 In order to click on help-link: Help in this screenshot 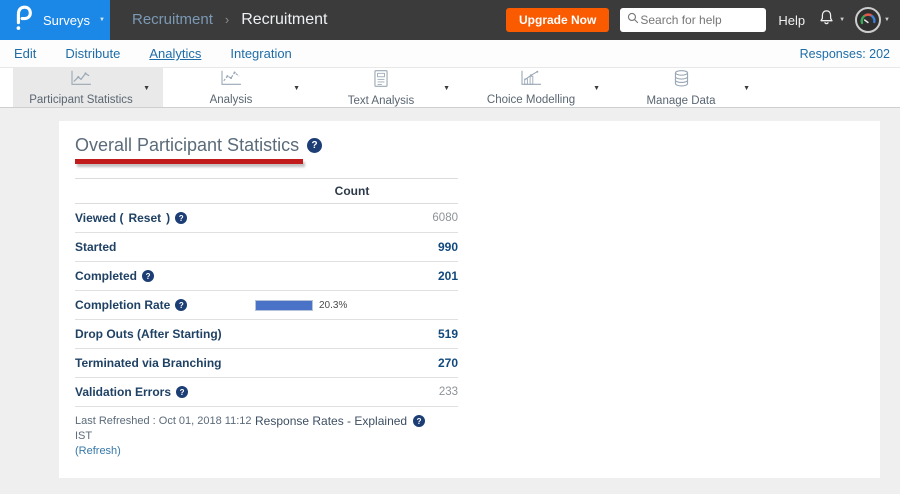, I will do `click(791, 20)`.